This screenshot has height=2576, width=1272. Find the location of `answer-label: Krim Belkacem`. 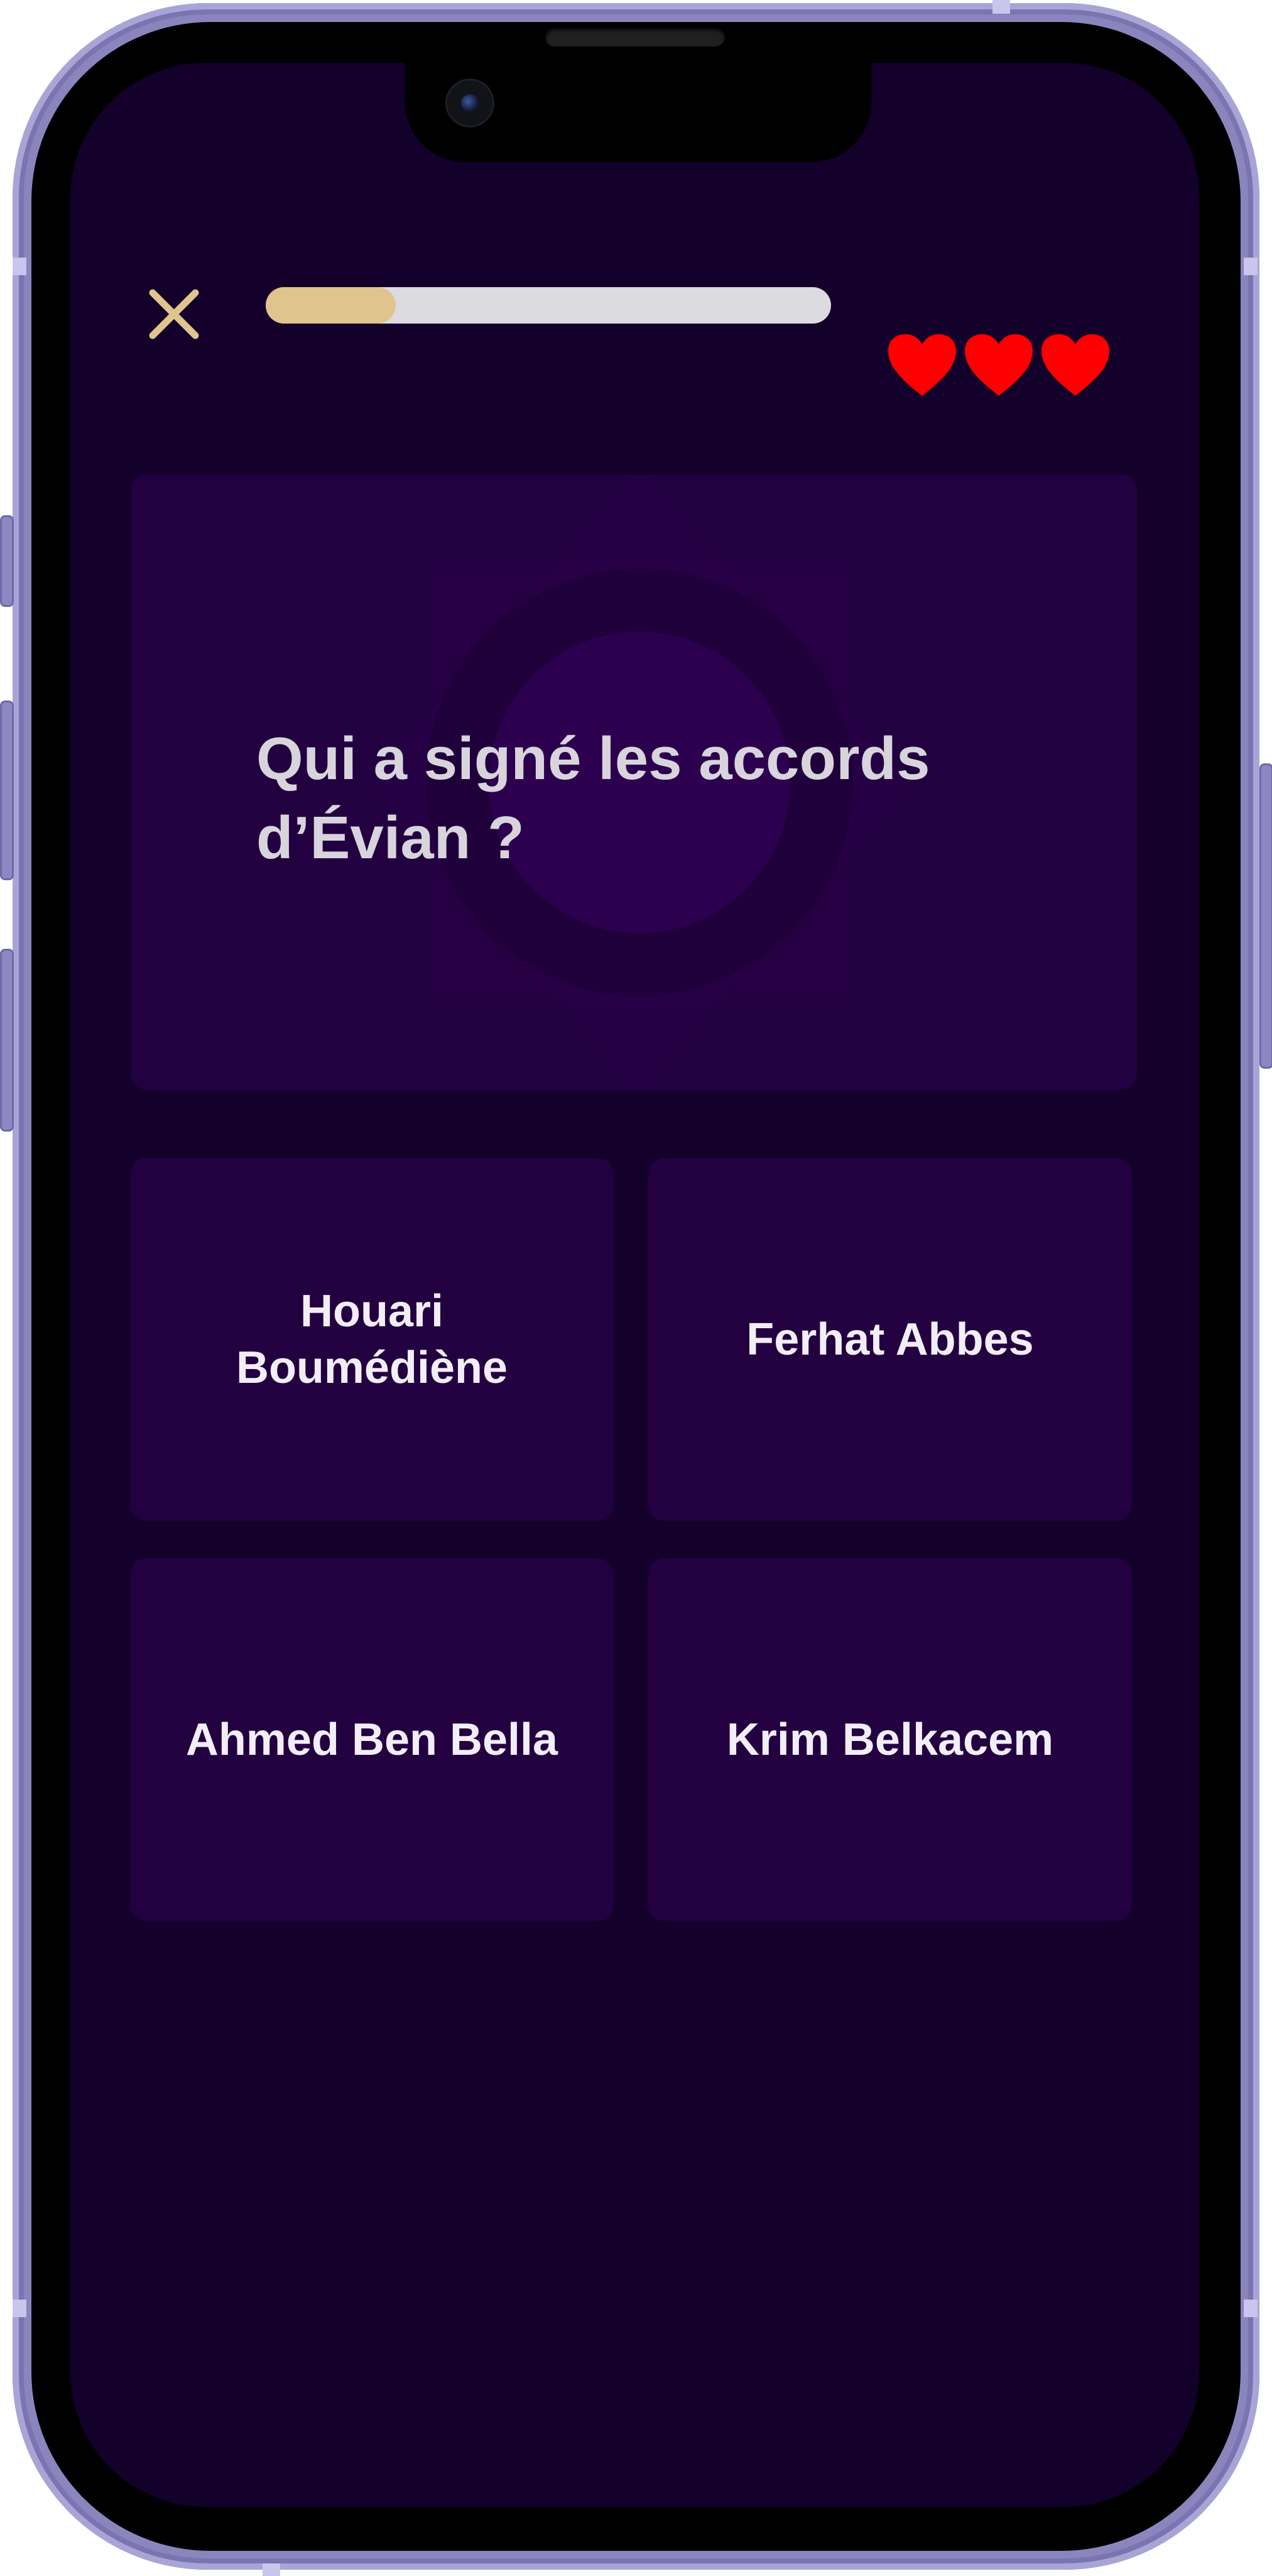

answer-label: Krim Belkacem is located at coordinates (890, 1740).